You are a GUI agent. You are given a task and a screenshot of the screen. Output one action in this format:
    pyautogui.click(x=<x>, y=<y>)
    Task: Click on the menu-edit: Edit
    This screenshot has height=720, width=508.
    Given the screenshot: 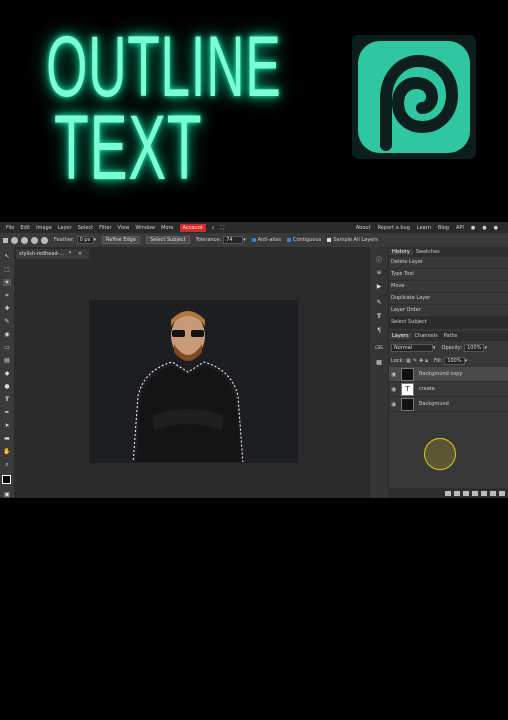 What is the action you would take?
    pyautogui.click(x=25, y=228)
    